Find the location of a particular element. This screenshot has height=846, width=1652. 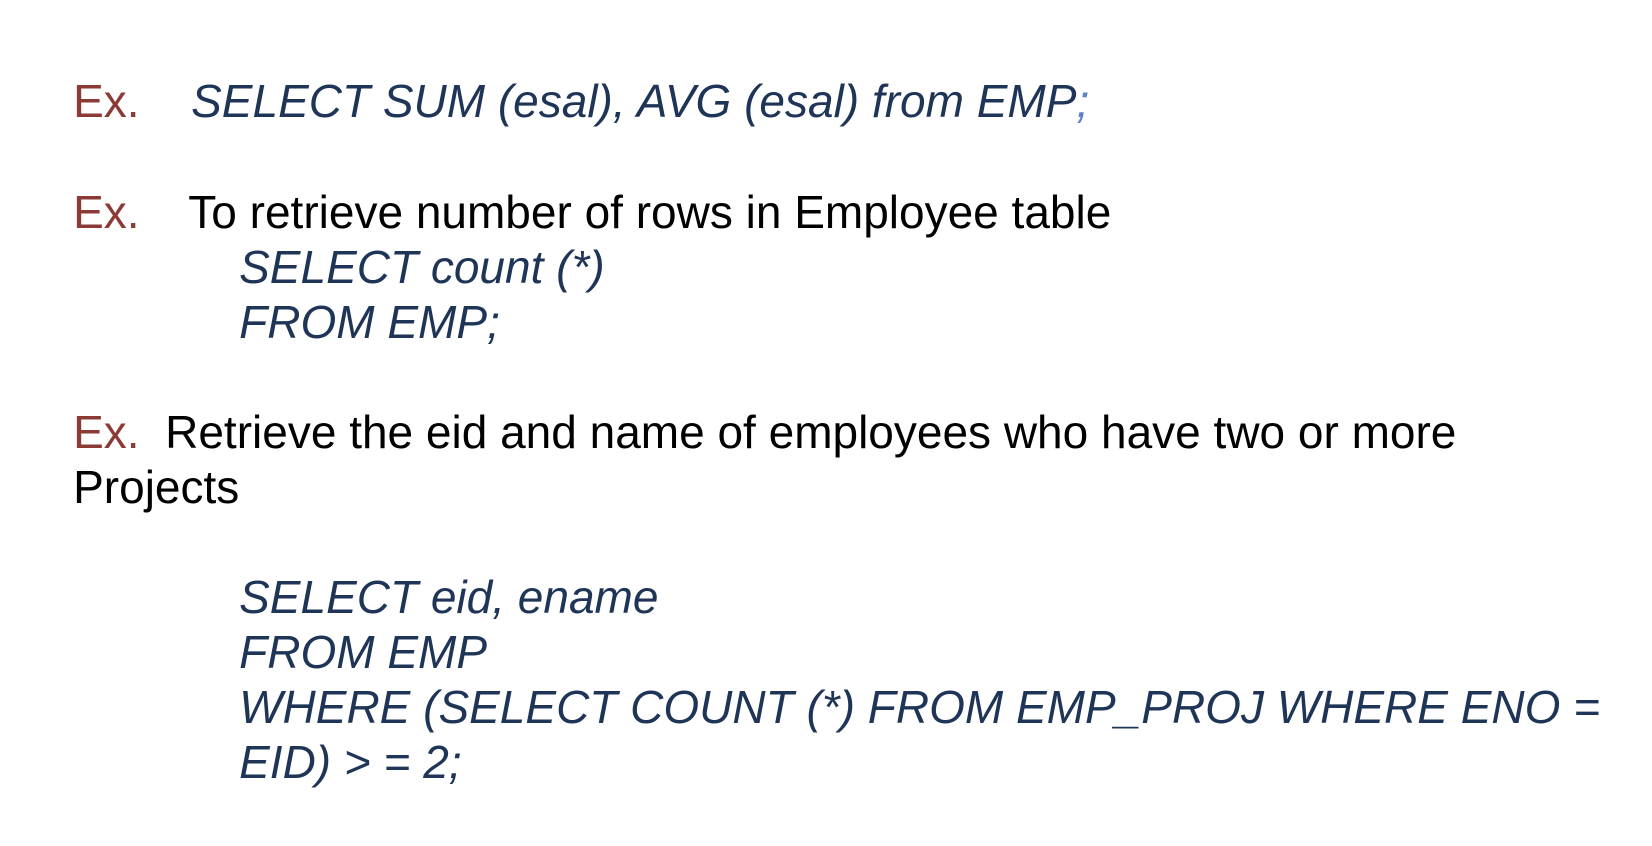

example-2-row: Ex. is located at coordinates (81, 212).